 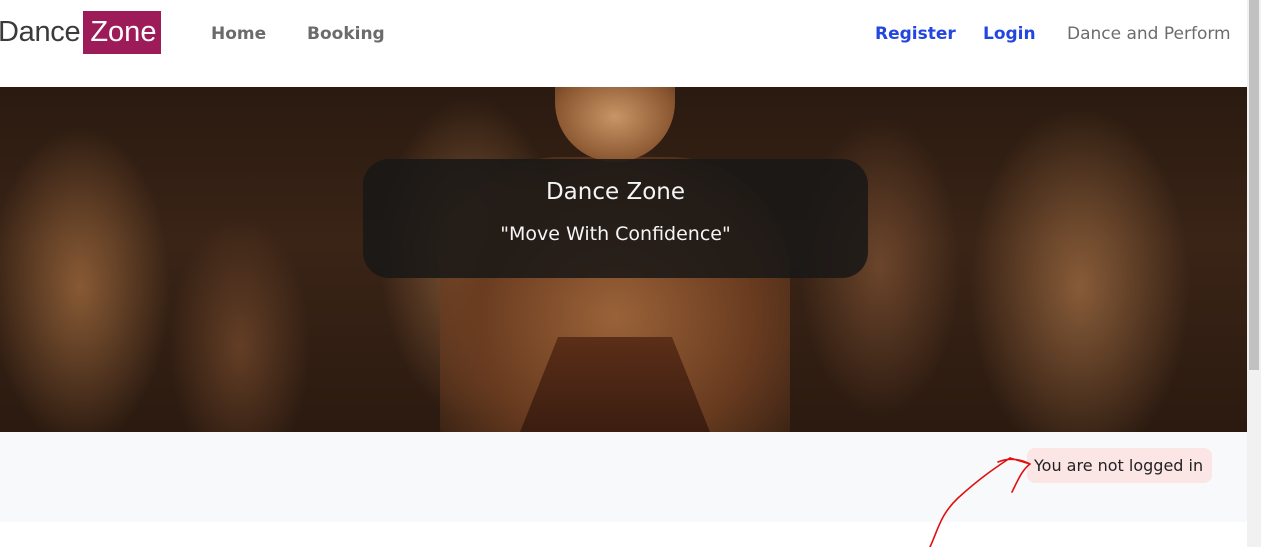 I want to click on brand-logo: Dance Zone, so click(x=81, y=32).